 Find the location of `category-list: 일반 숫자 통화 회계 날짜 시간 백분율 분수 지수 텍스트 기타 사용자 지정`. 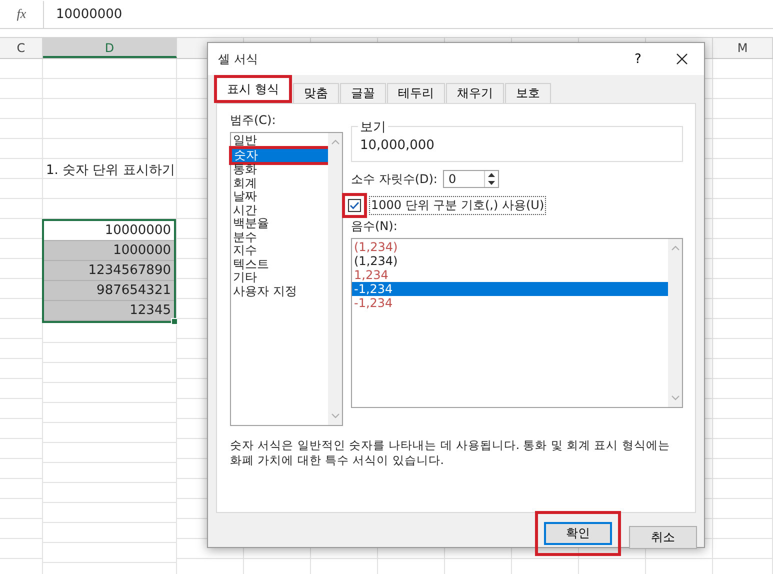

category-list: 일반 숫자 통화 회계 날짜 시간 백분율 분수 지수 텍스트 기타 사용자 지정 is located at coordinates (286, 279).